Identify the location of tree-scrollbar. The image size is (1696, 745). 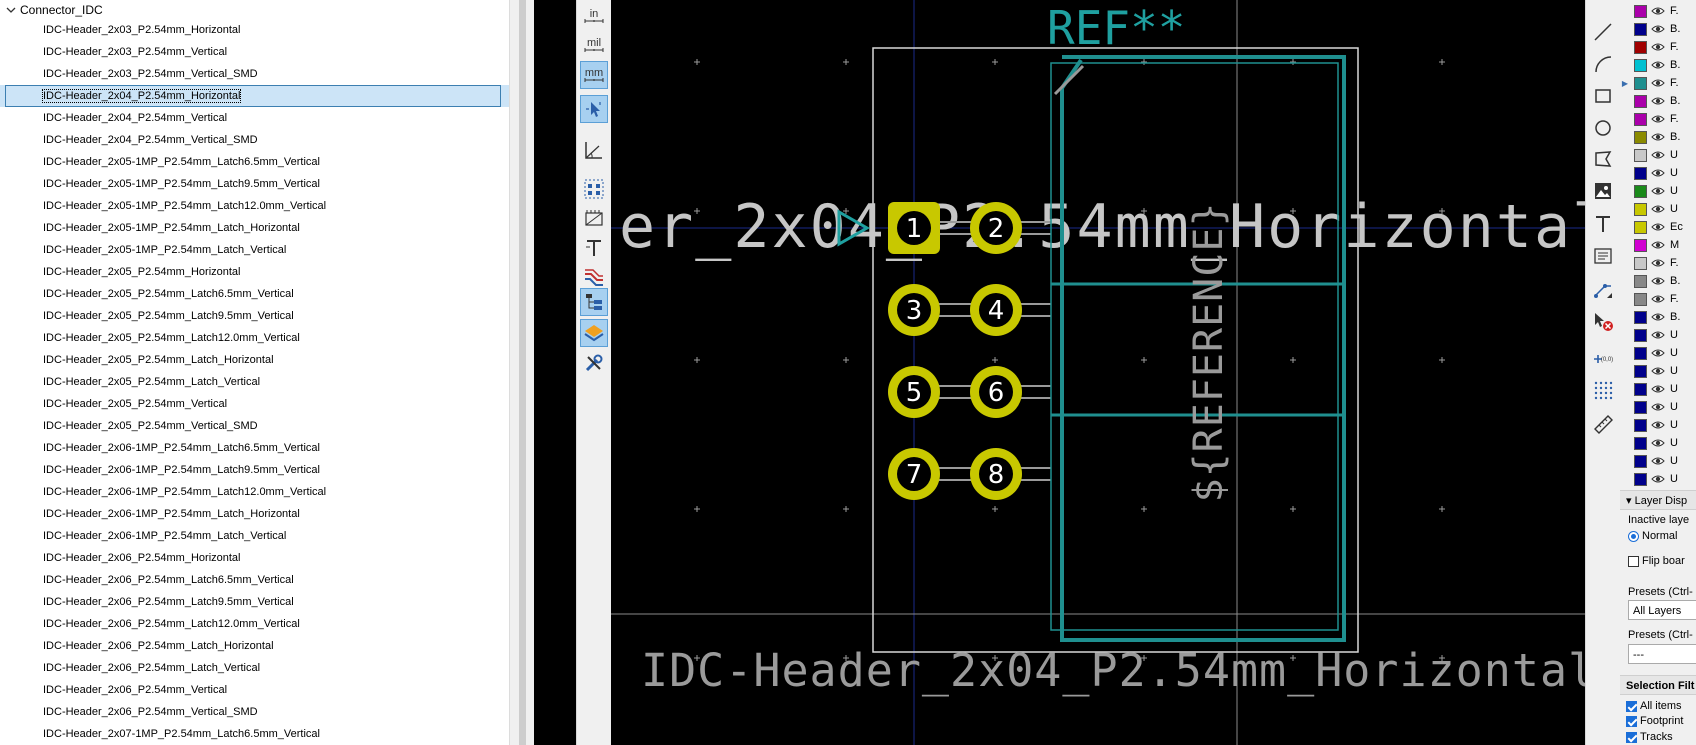
(521, 372).